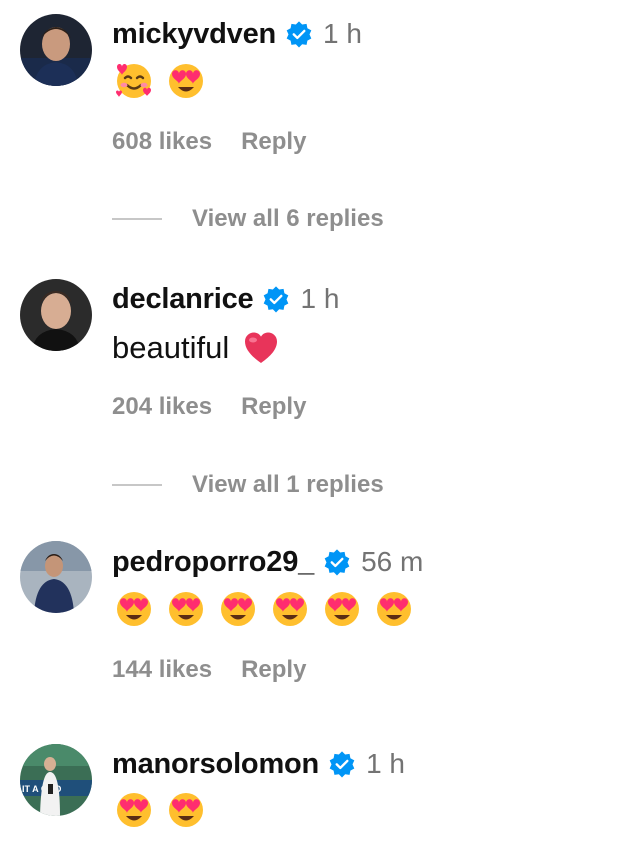 The height and width of the screenshot is (856, 634). I want to click on view-replies-link: View all 6 replies, so click(248, 219).